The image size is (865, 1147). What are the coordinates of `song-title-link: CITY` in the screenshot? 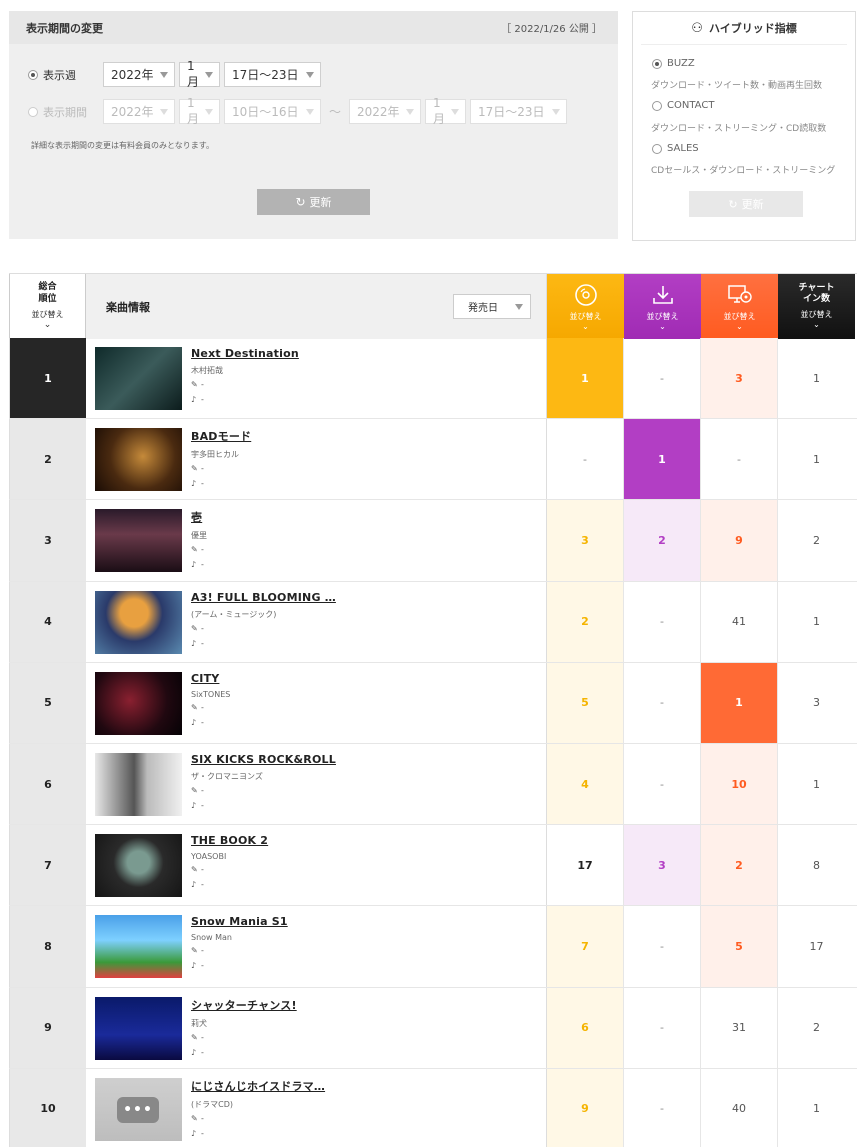 It's located at (210, 678).